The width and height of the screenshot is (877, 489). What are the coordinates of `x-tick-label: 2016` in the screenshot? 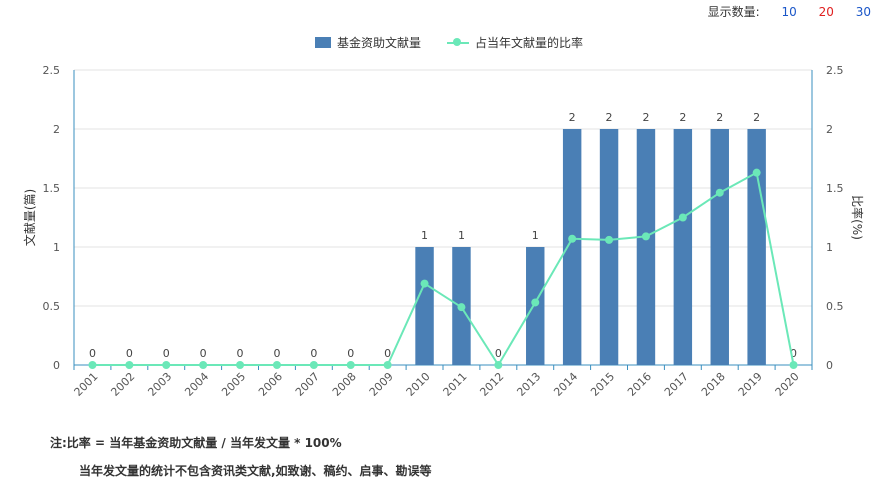 It's located at (639, 384).